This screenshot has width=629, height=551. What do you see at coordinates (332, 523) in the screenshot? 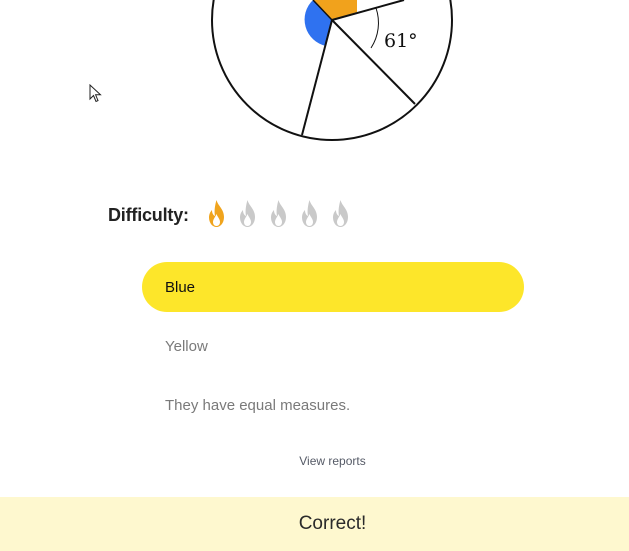
I see `feedback-message: Correct!` at bounding box center [332, 523].